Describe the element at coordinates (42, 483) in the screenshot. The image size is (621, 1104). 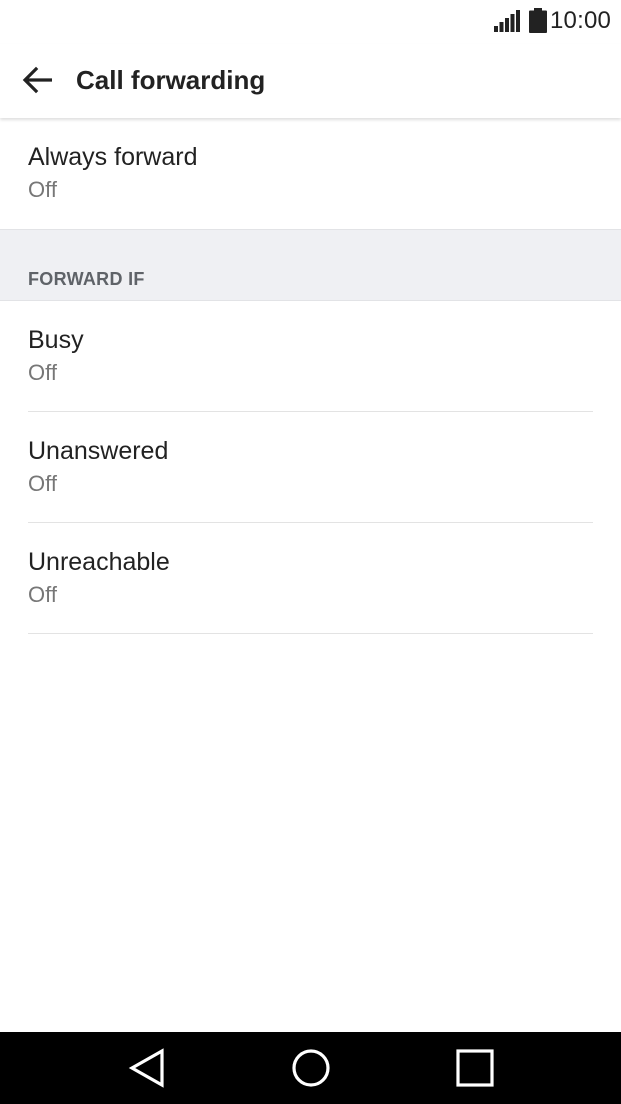
I see `unanswered-summary: Off` at that location.